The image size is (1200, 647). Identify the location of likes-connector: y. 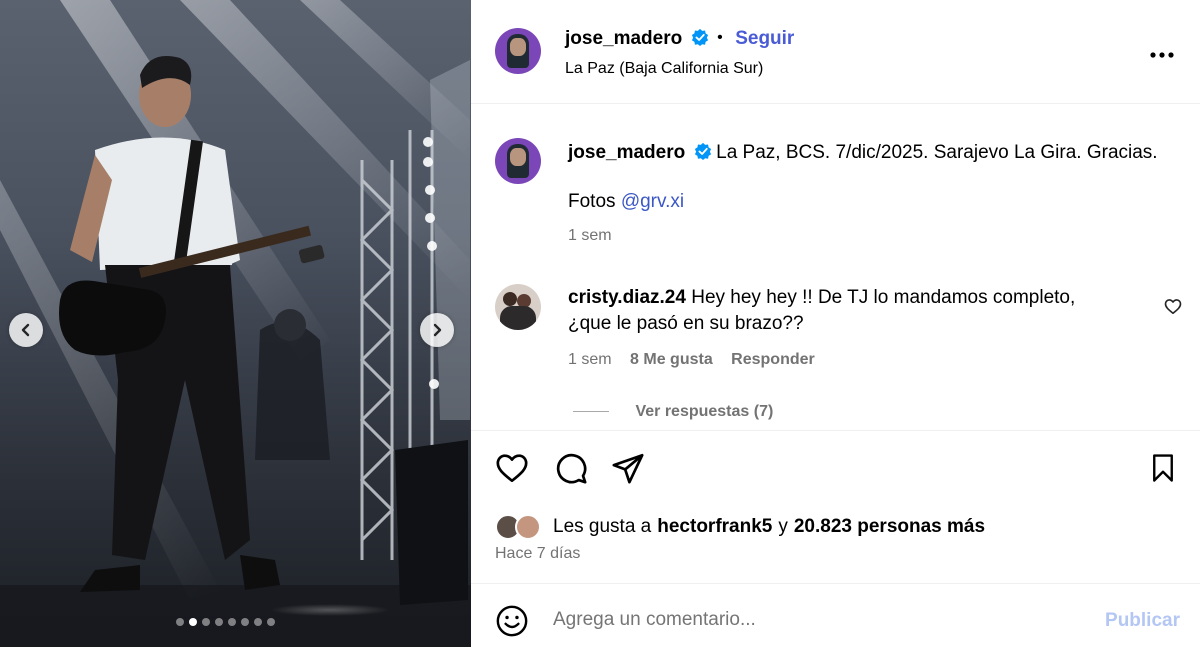
(783, 526).